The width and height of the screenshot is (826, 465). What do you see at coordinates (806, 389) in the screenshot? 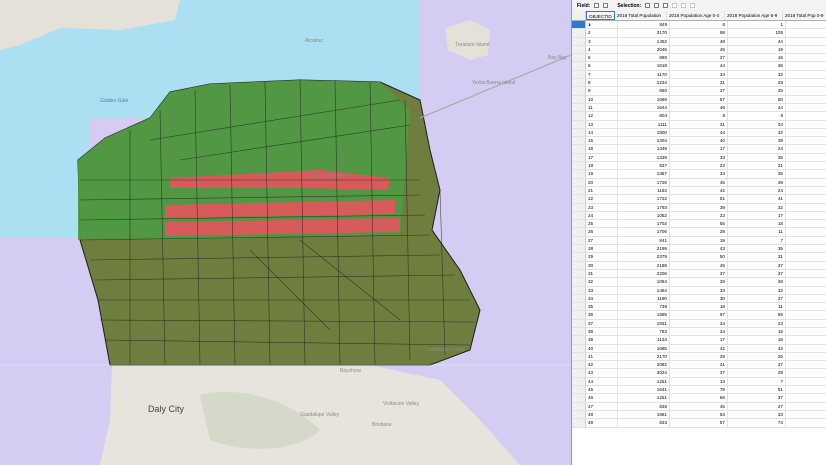
I see `cell-total-0-9: 129` at bounding box center [806, 389].